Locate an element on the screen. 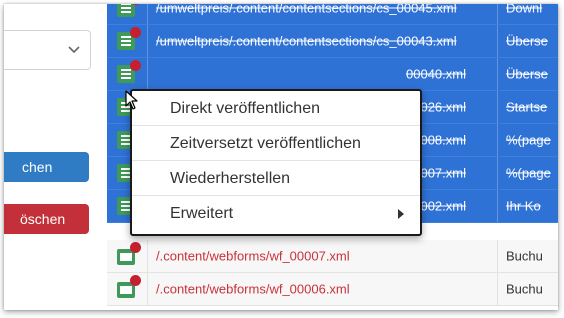 The height and width of the screenshot is (318, 564). chevron-down-icon is located at coordinates (74, 50).